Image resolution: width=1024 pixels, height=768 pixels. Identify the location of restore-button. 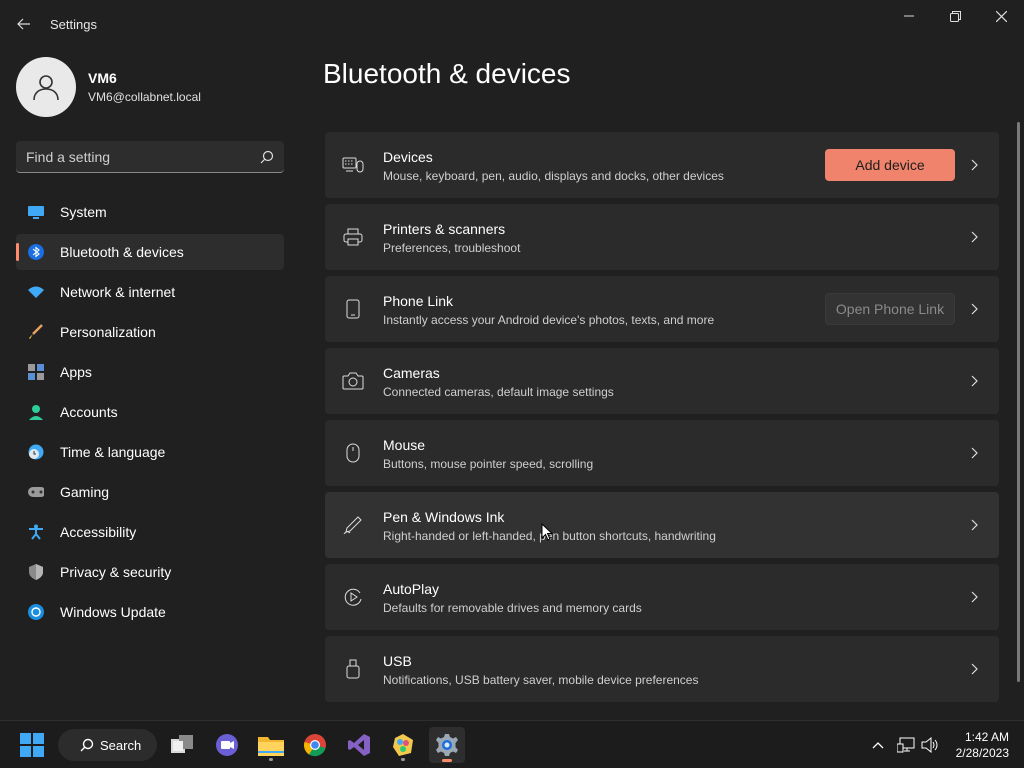
(955, 16).